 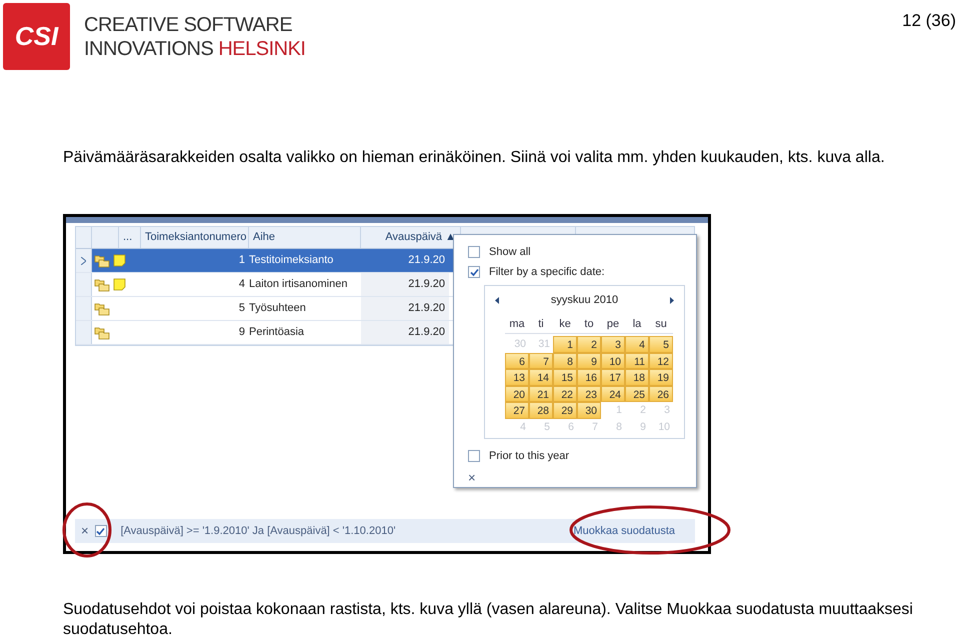 What do you see at coordinates (149, 48) in the screenshot?
I see `company-name: INNOVATIONS` at bounding box center [149, 48].